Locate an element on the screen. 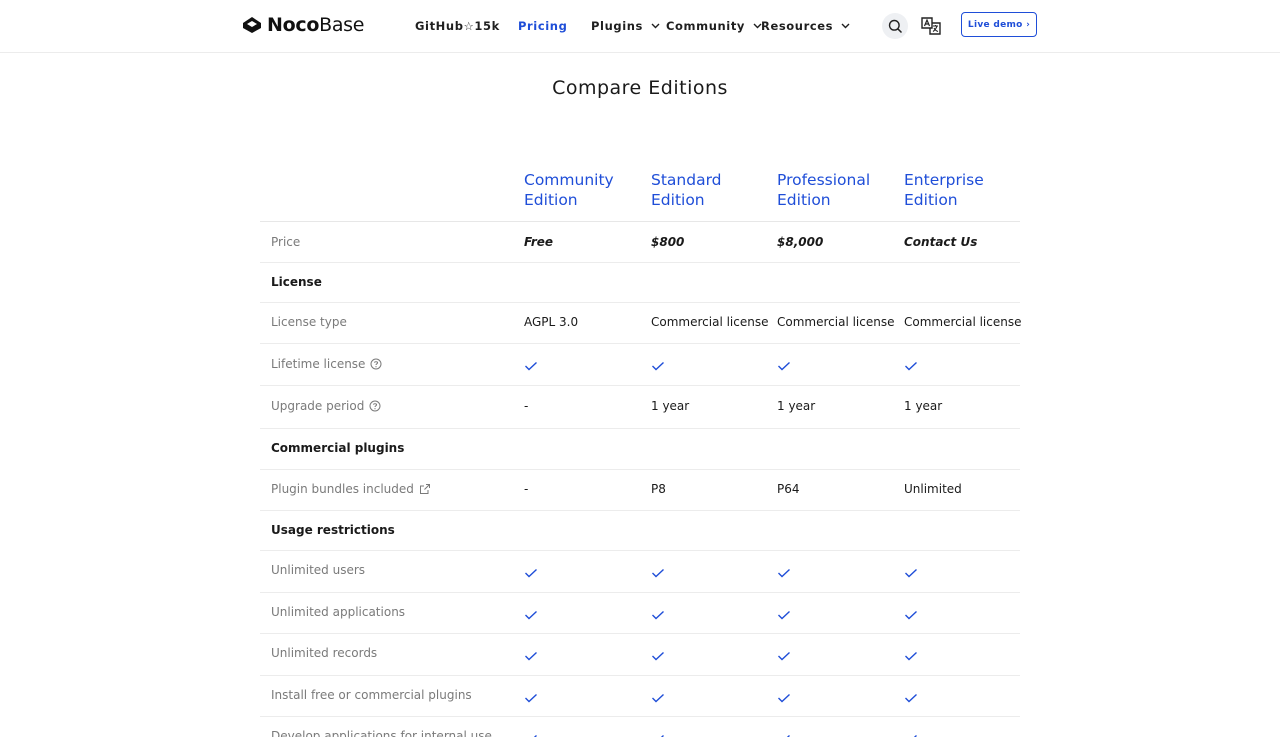  table-row-develop-internal: Develop applications for internal use is located at coordinates (640, 727).